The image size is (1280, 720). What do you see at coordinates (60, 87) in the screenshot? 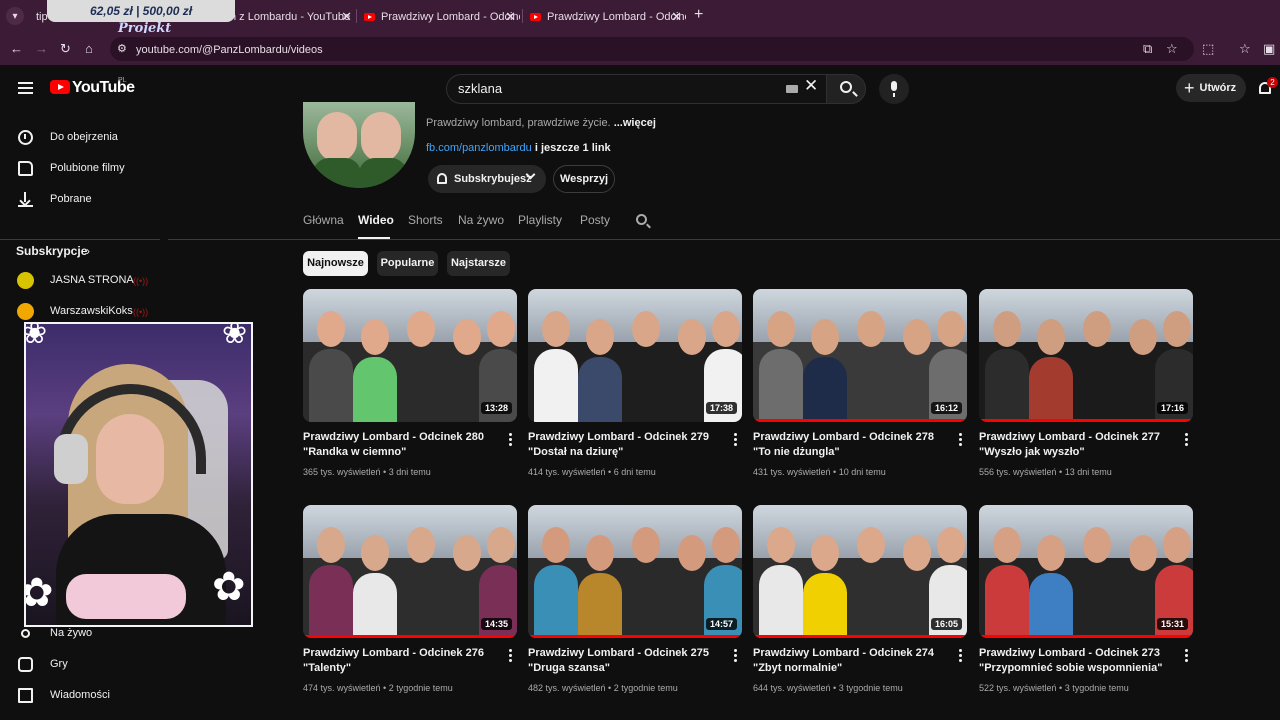
I see `youtube-logo-icon` at bounding box center [60, 87].